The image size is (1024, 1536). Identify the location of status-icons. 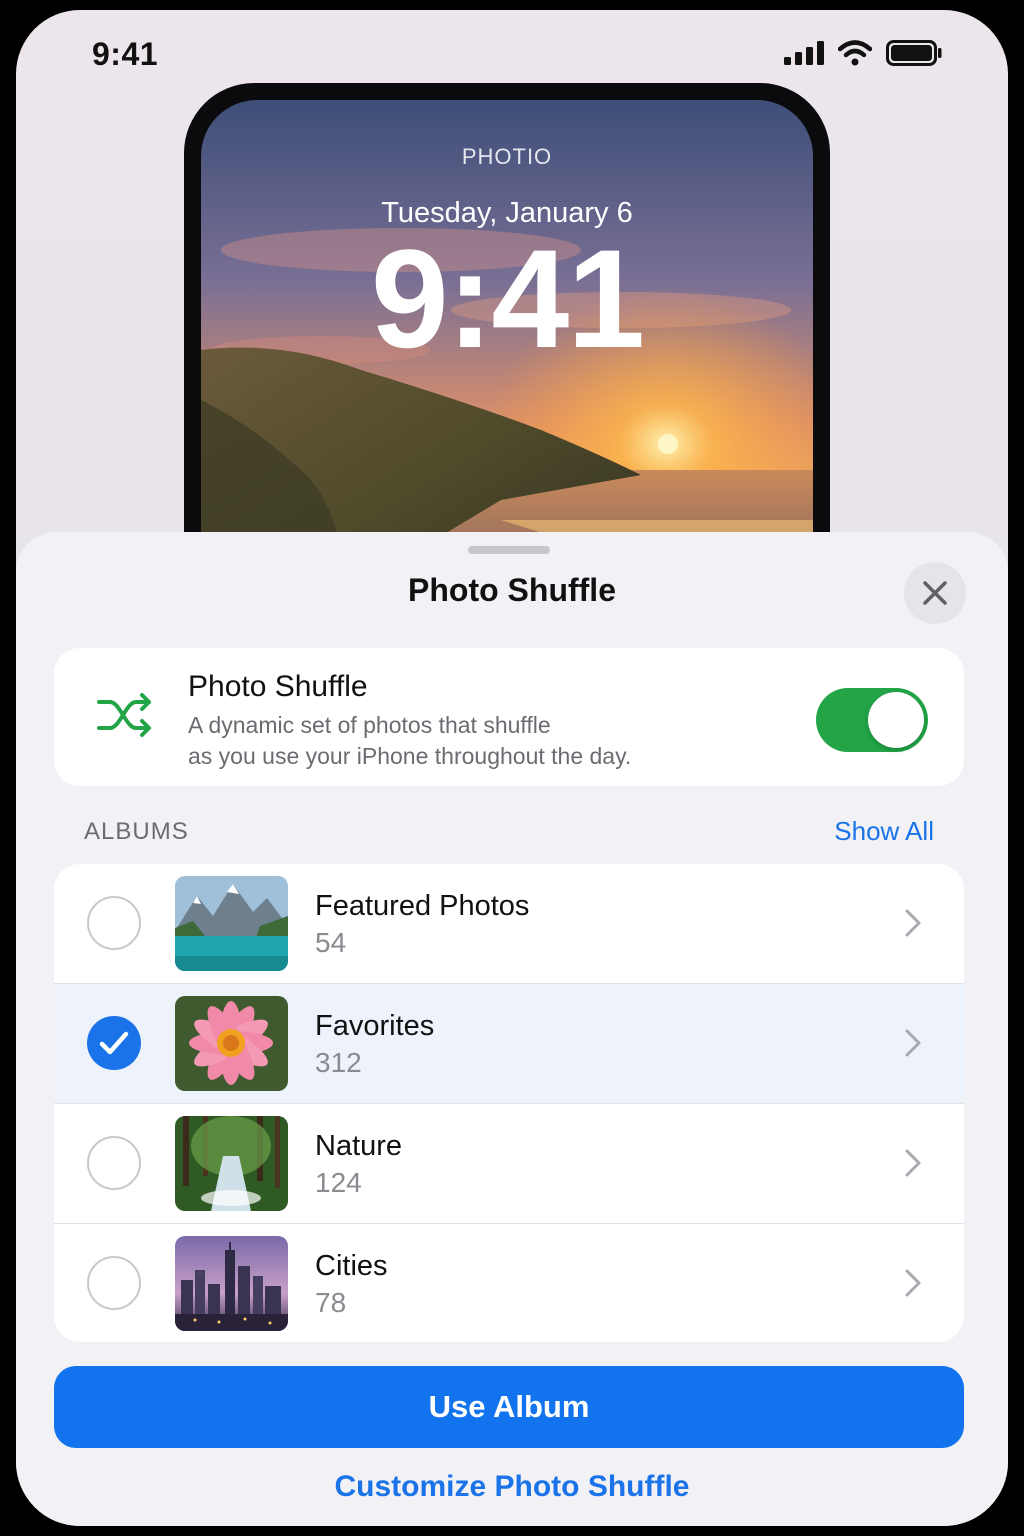
(863, 53).